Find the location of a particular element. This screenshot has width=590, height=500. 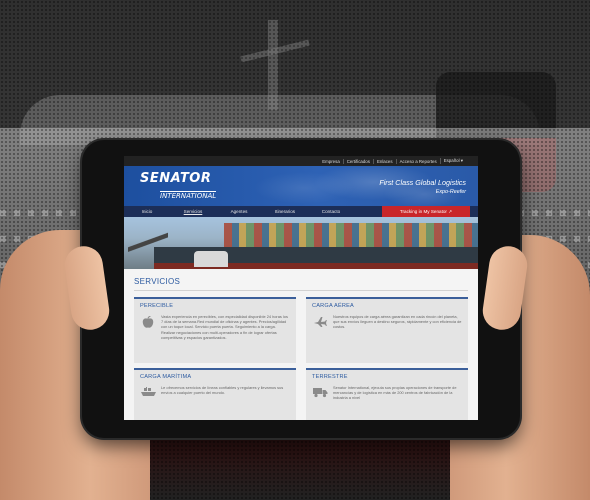

card-title: TERRESTRE is located at coordinates (330, 377).